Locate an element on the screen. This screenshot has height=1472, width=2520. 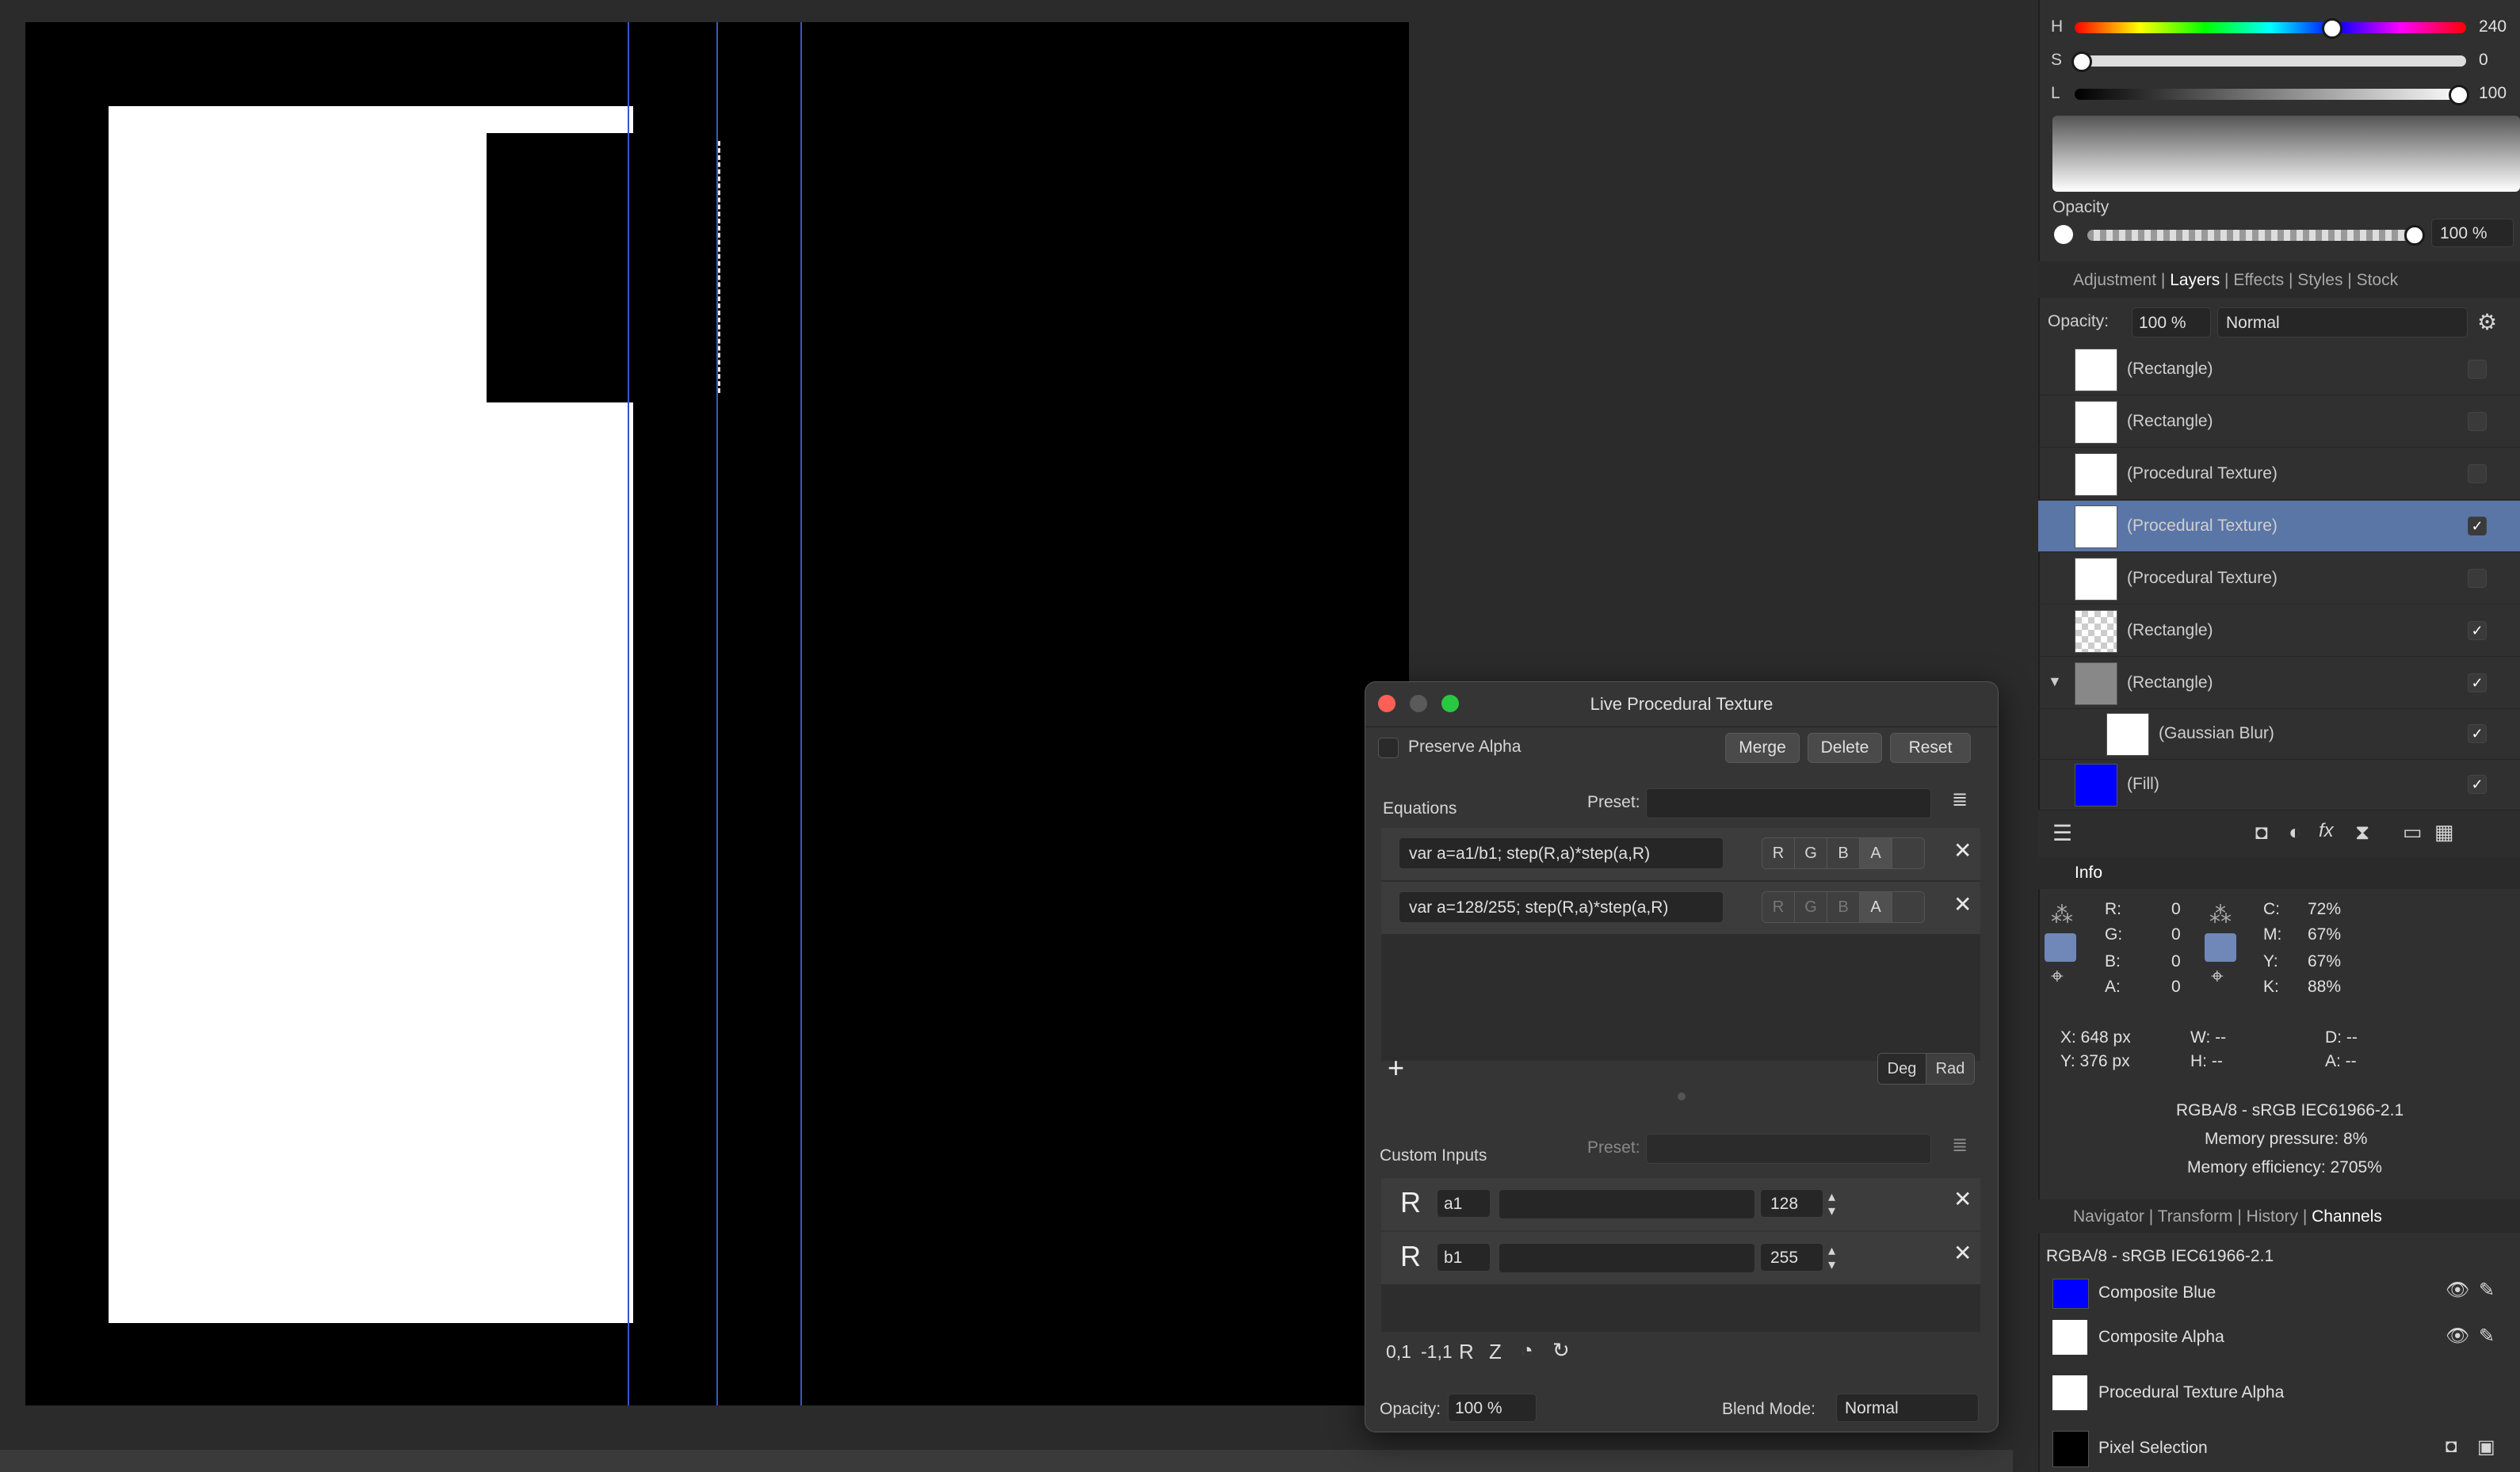
layer-row: (Rectangle) ✓ is located at coordinates (2279, 631).